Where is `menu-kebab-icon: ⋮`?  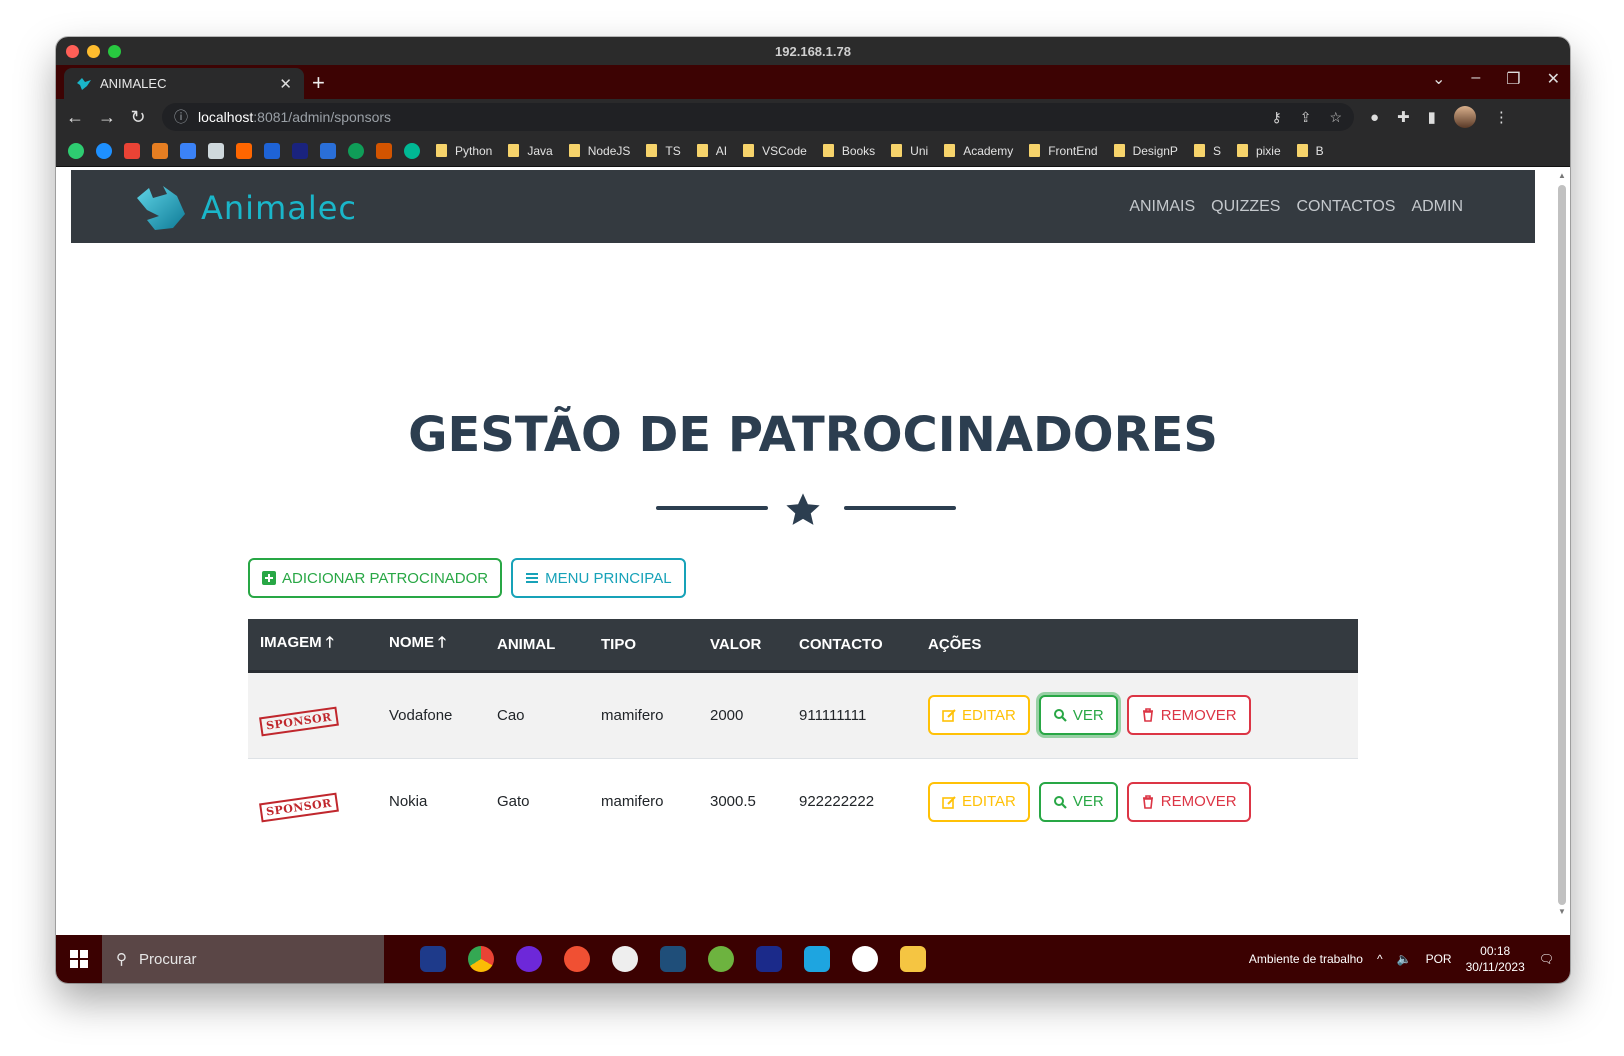
menu-kebab-icon: ⋮ is located at coordinates (1501, 117).